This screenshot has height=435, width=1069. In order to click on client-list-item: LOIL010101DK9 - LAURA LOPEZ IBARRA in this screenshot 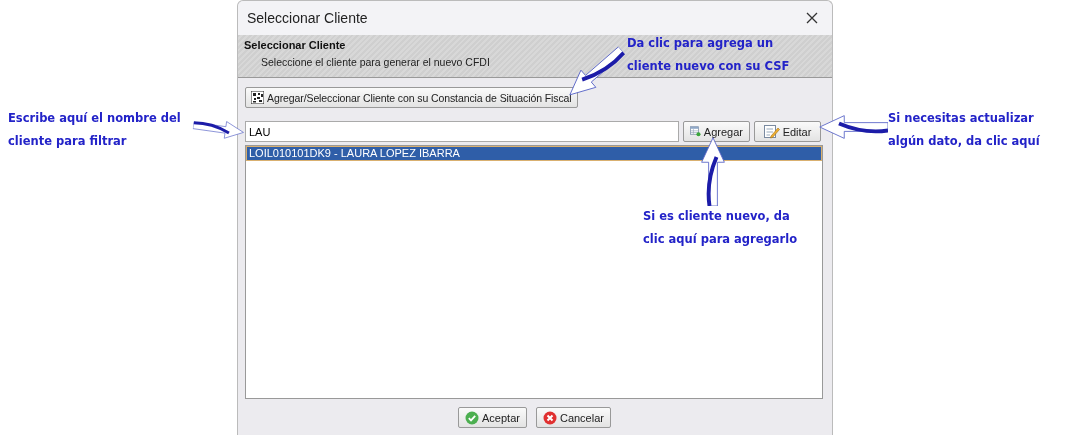, I will do `click(534, 153)`.